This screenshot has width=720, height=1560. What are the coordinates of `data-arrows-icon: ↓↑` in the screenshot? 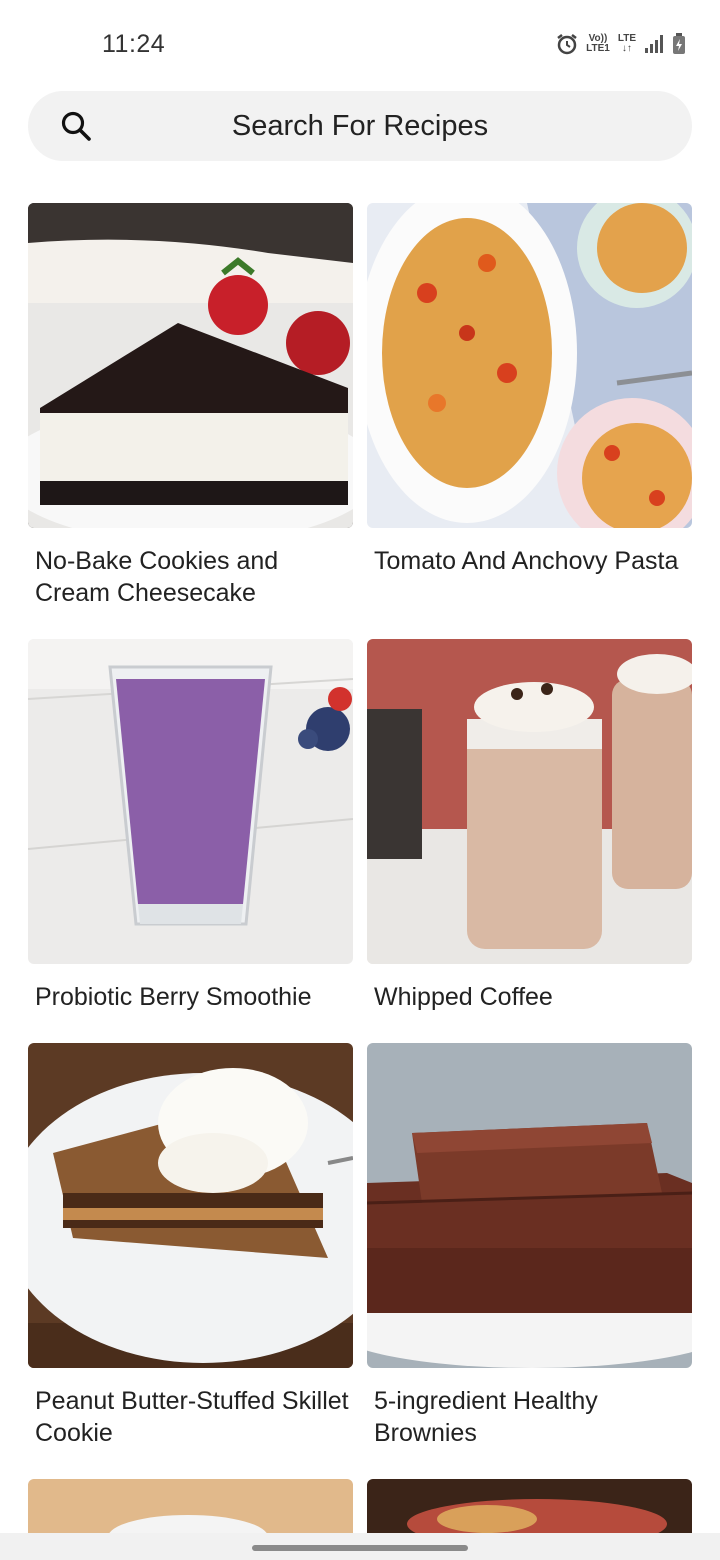 It's located at (626, 48).